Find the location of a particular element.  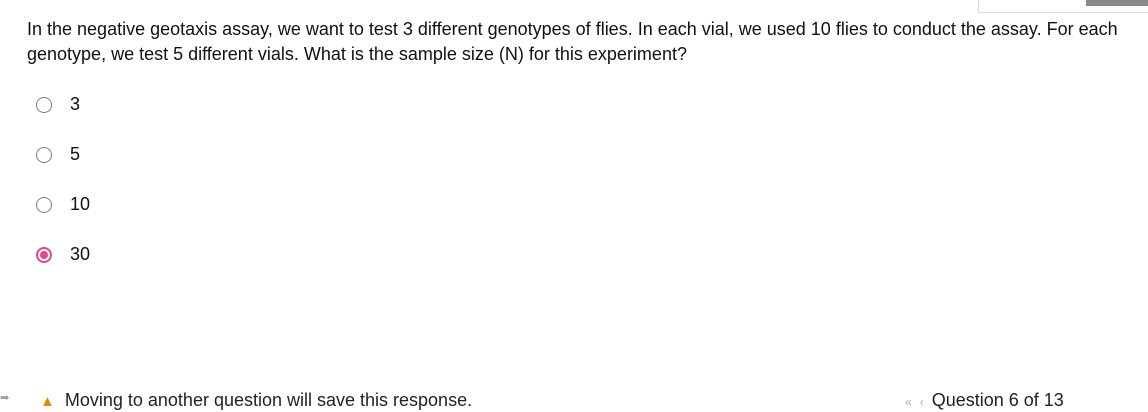

choice-label: 30 is located at coordinates (80, 254).